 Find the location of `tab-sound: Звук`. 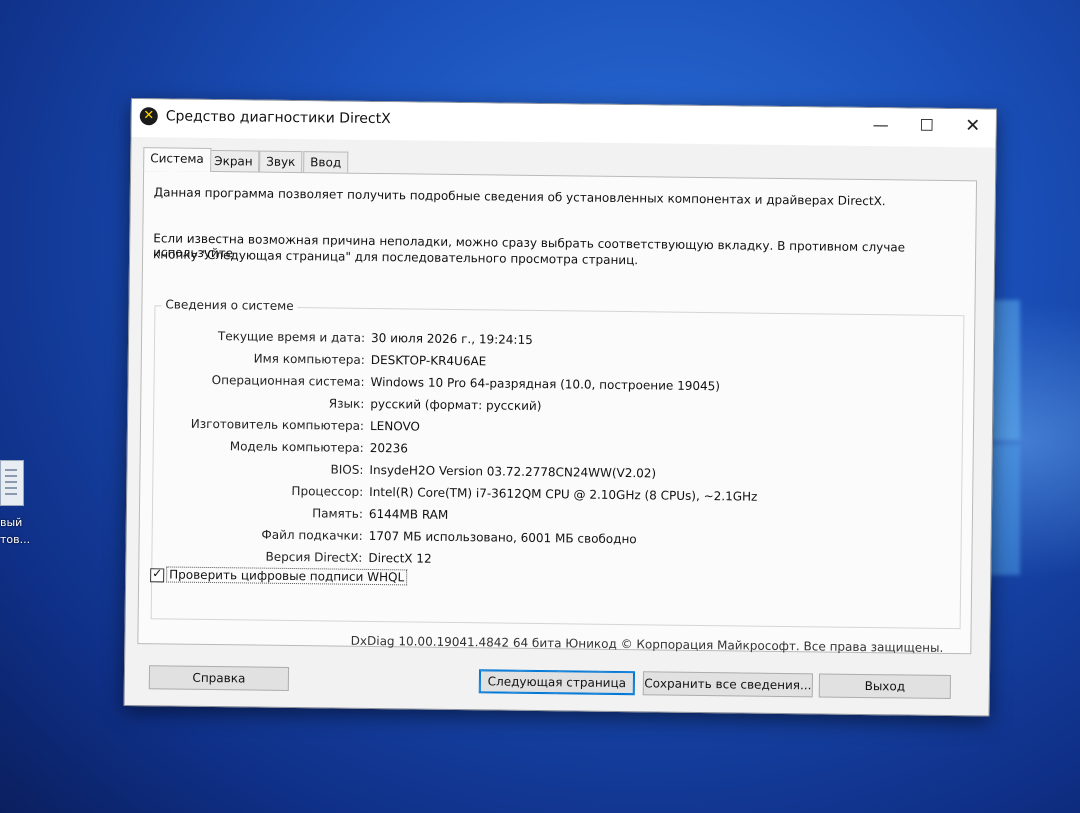

tab-sound: Звук is located at coordinates (281, 161).